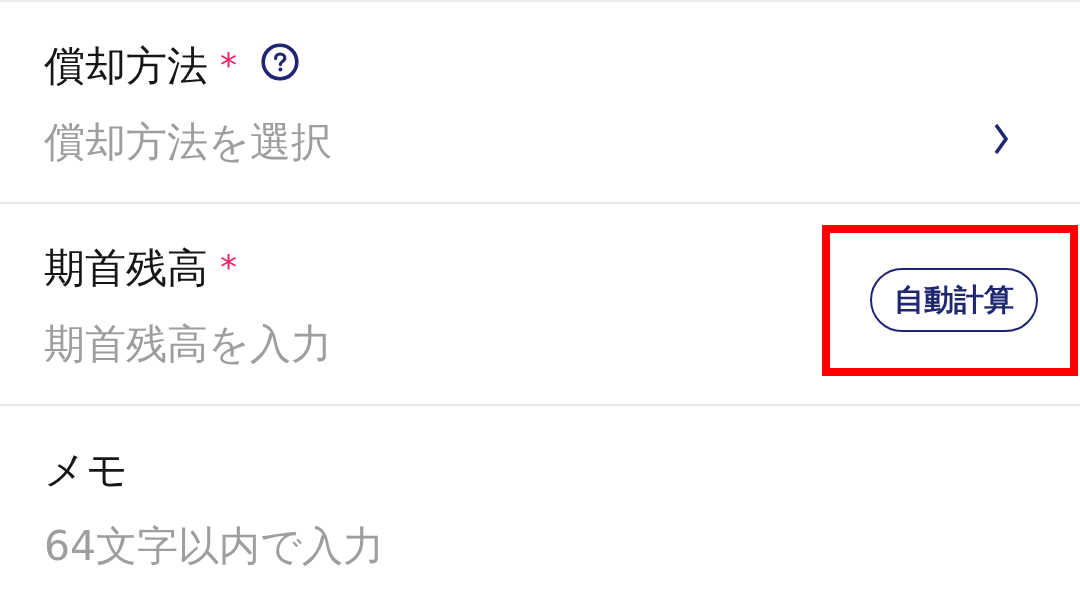  What do you see at coordinates (526, 546) in the screenshot?
I see `input-field: 64文字以内で入力` at bounding box center [526, 546].